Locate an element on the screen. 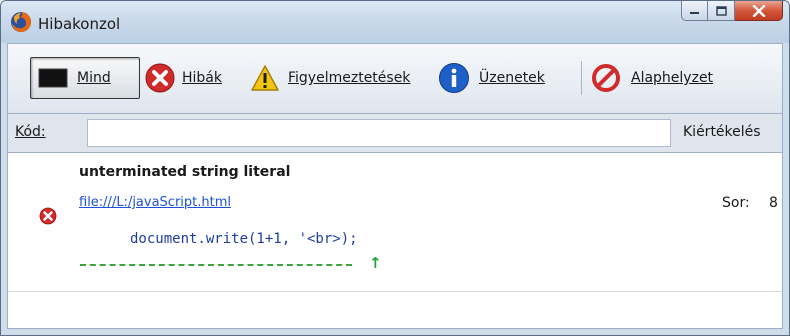 Image resolution: width=790 pixels, height=336 pixels. source-code-line: document.write(1+1, '<br>); is located at coordinates (244, 239).